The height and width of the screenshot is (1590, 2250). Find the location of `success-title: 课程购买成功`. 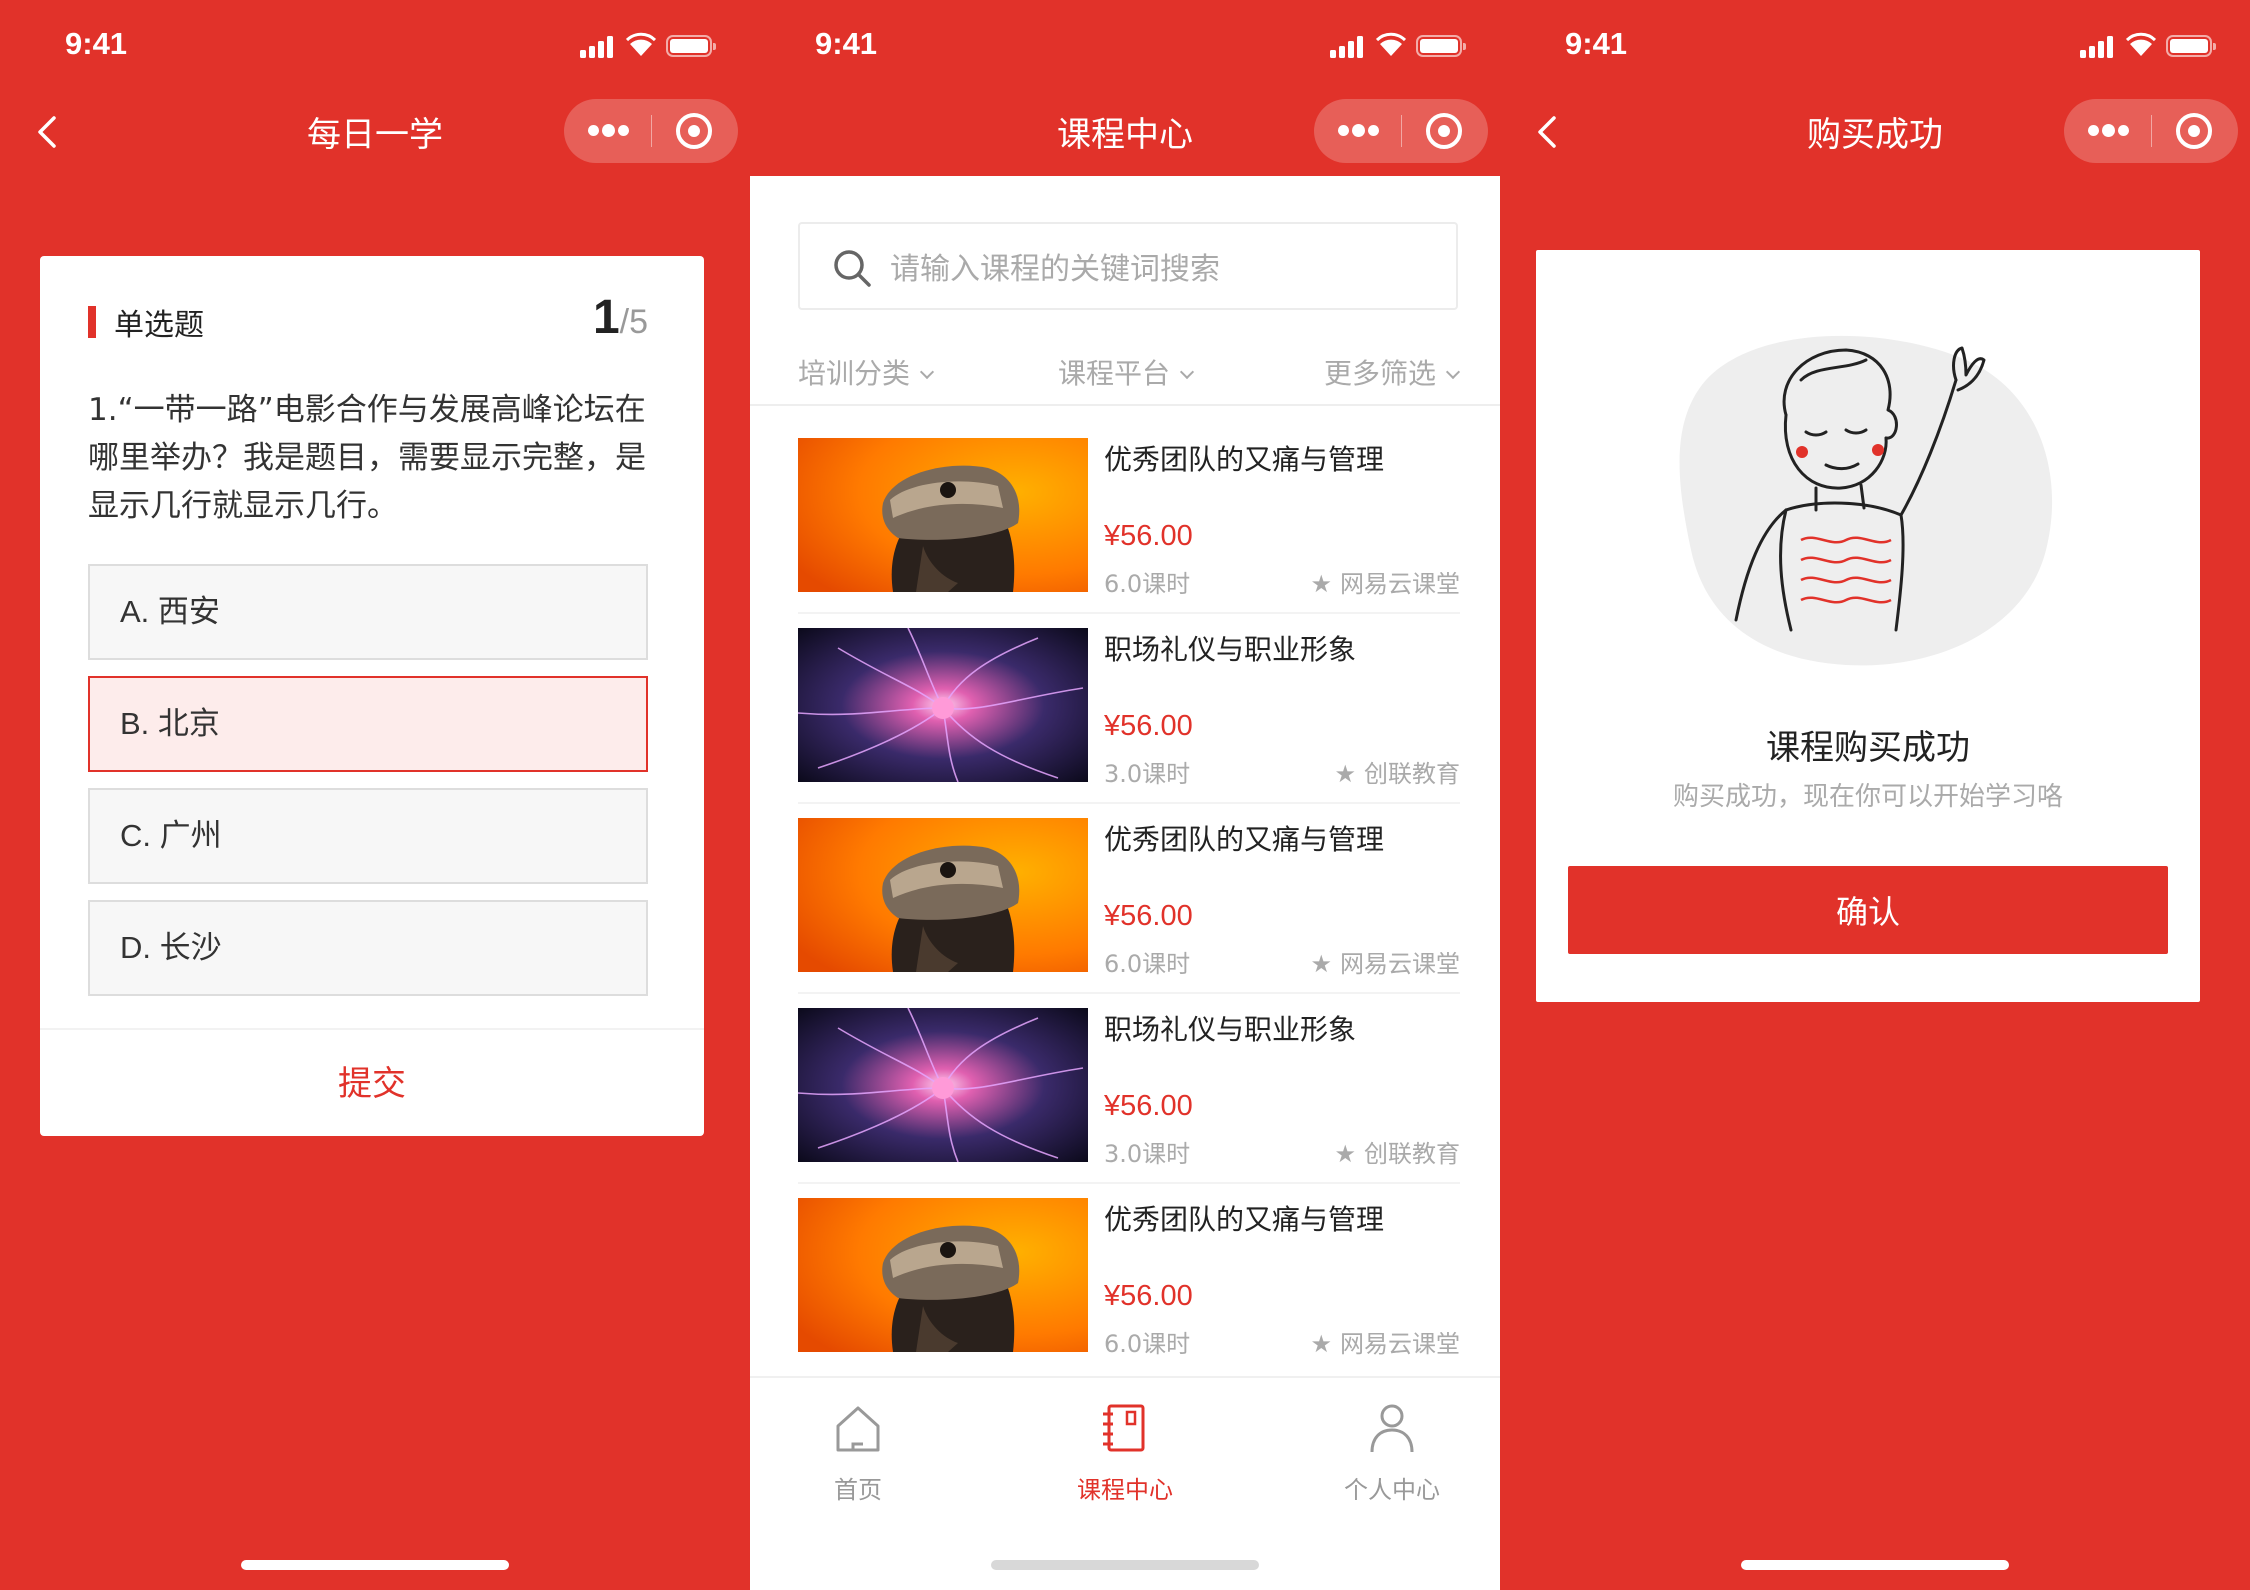

success-title: 课程购买成功 is located at coordinates (1868, 748).